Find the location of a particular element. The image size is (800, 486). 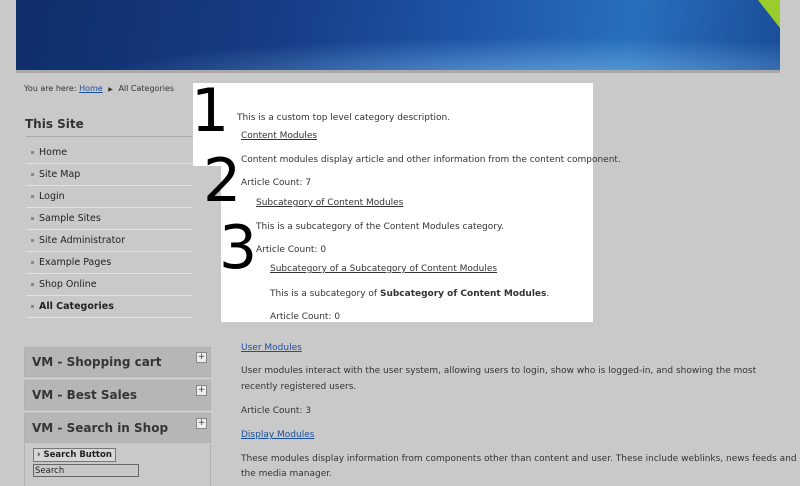

module-shopping-cart: VM - Shopping cart + is located at coordinates (117, 362).